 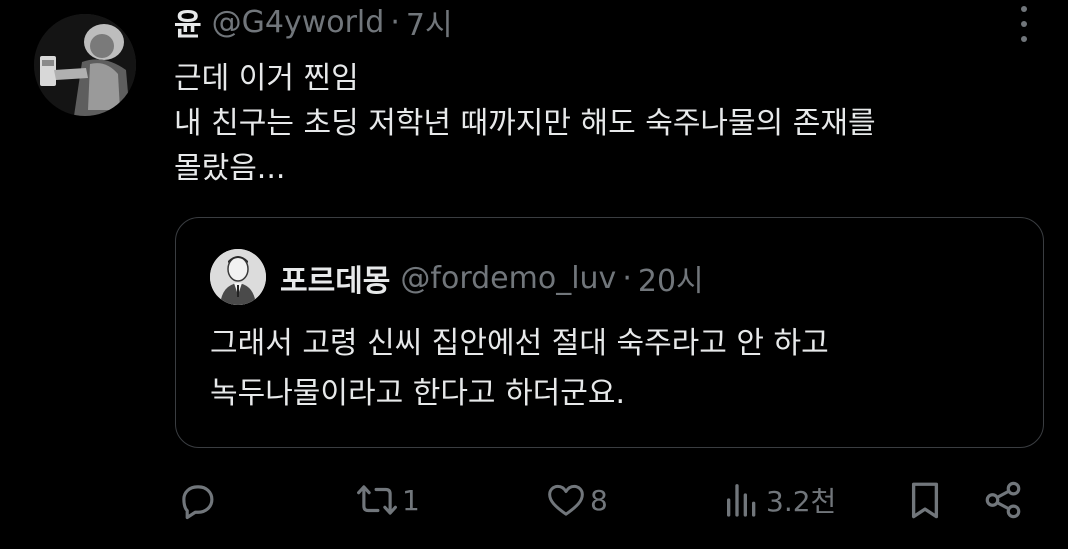 What do you see at coordinates (238, 277) in the screenshot?
I see `quoted-author-avatar` at bounding box center [238, 277].